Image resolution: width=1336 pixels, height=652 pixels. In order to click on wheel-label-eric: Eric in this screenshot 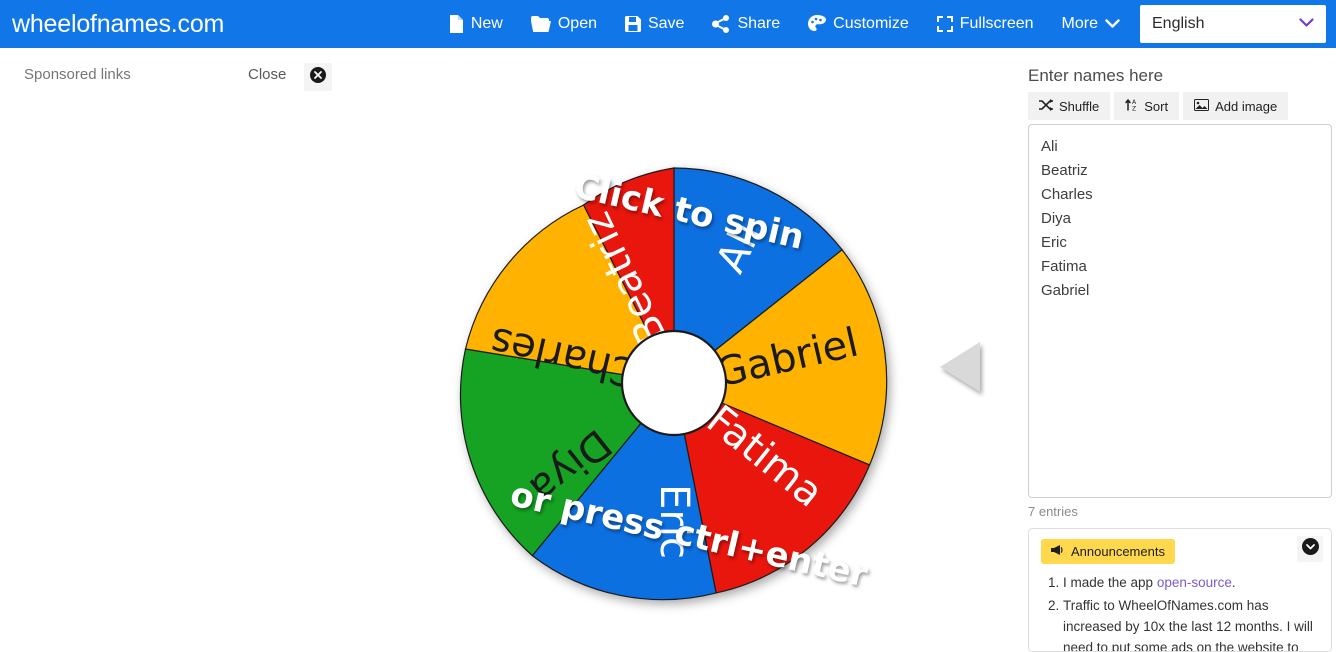, I will do `click(674, 521)`.